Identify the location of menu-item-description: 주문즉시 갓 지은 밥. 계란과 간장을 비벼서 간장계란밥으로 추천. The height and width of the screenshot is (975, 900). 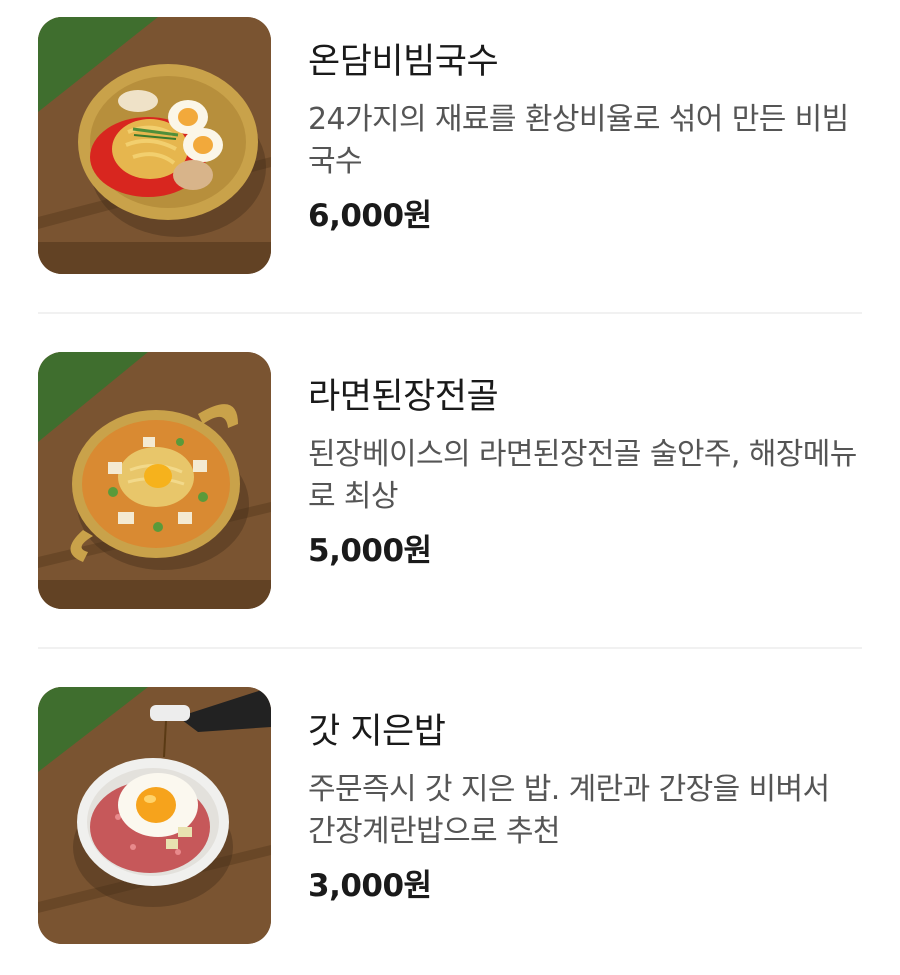
(569, 810).